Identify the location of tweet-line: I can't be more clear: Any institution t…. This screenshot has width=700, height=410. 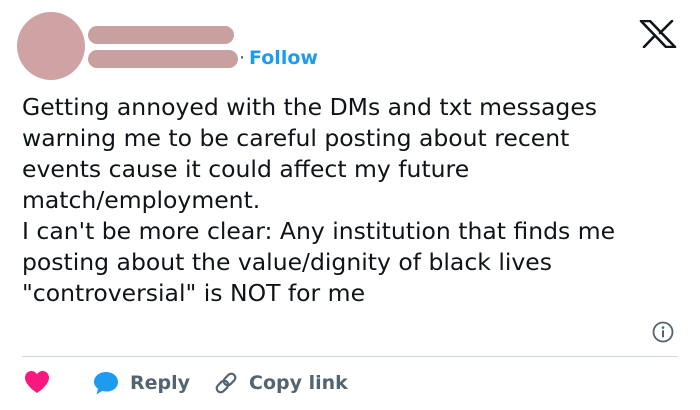
(319, 231).